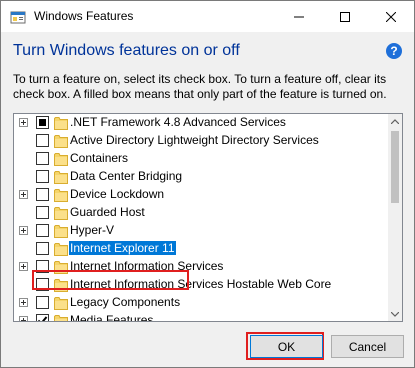 The height and width of the screenshot is (368, 415). What do you see at coordinates (126, 176) in the screenshot?
I see `feature-label: Data Center Bridging` at bounding box center [126, 176].